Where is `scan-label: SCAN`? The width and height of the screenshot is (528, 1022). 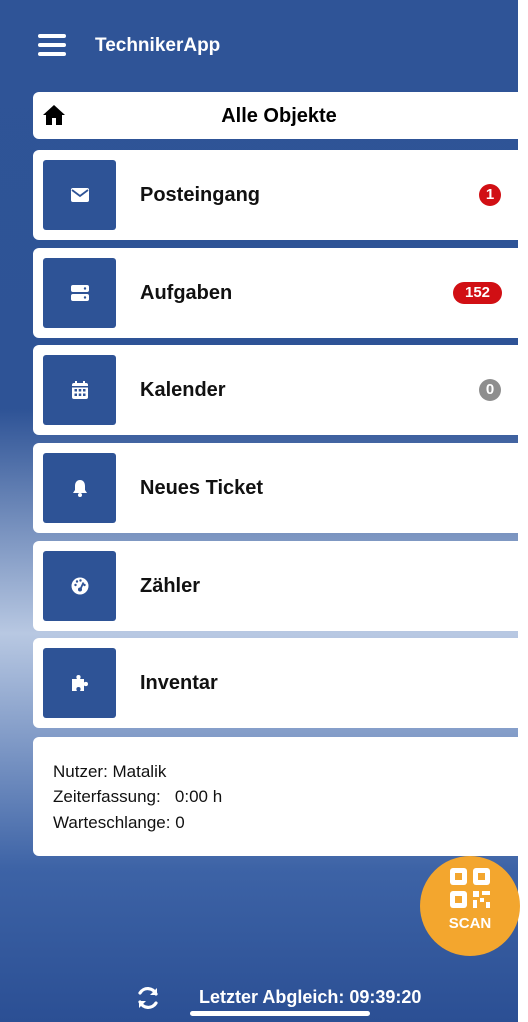
scan-label: SCAN is located at coordinates (470, 923).